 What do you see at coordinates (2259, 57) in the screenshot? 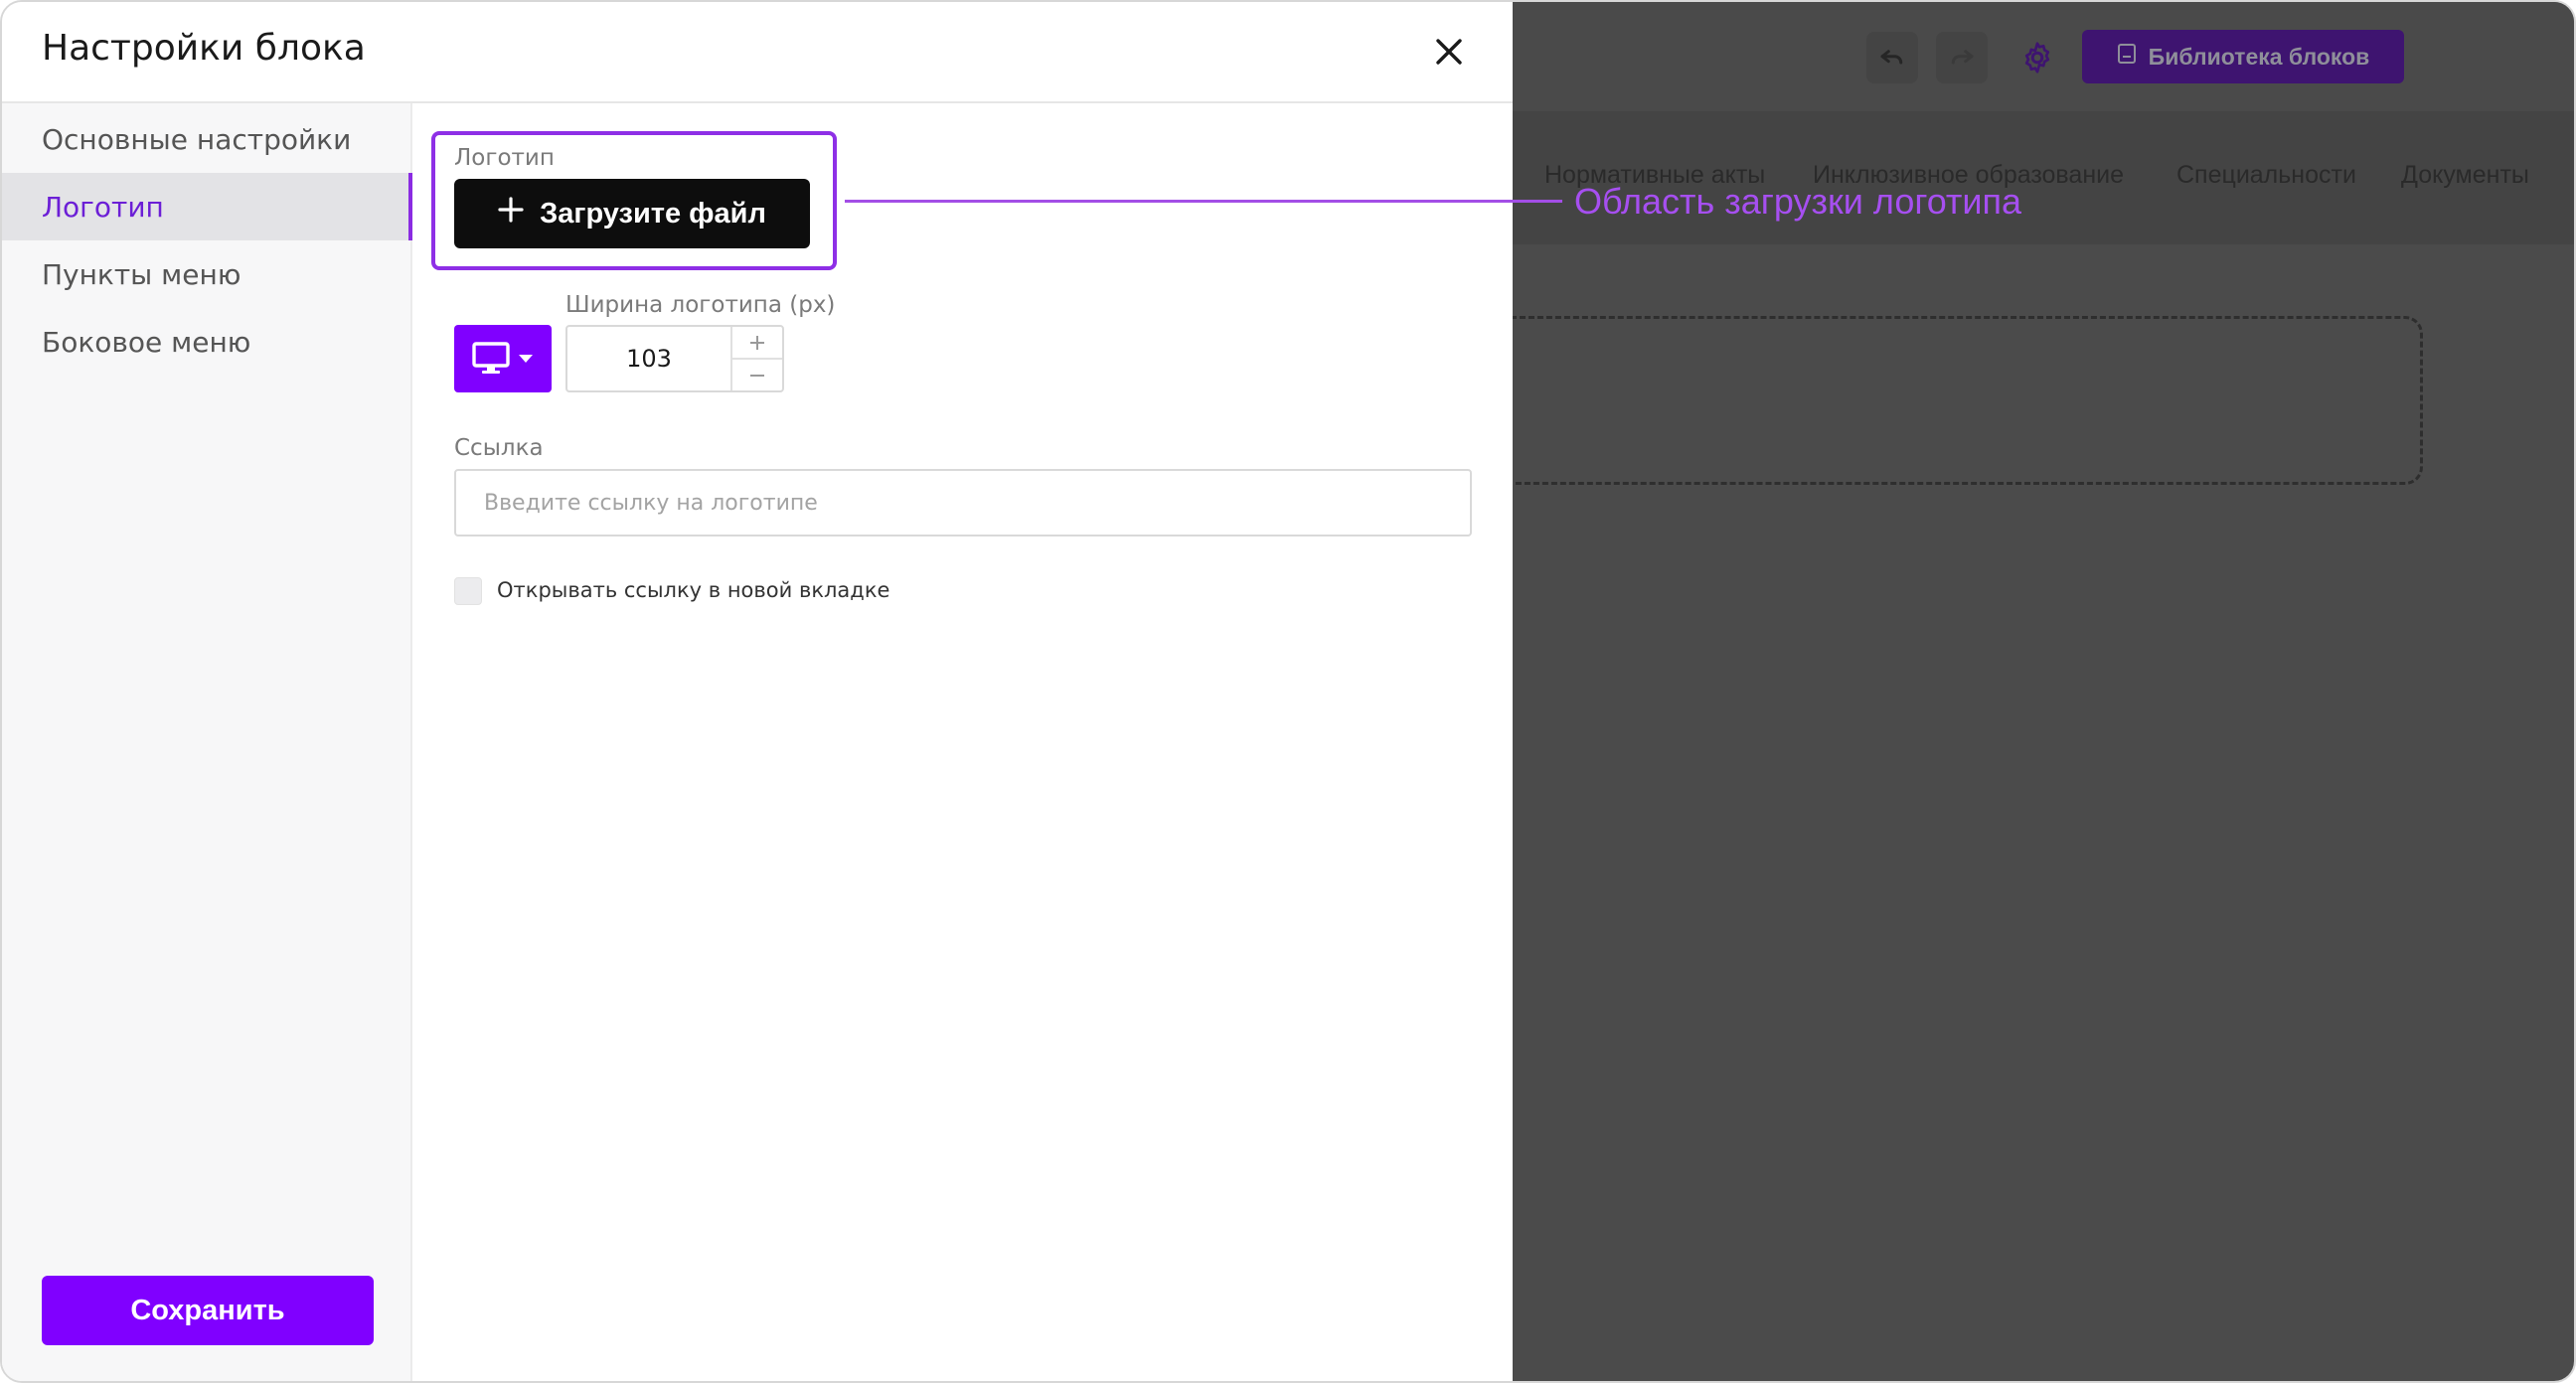
I see `block-library-label: Библиотека блоков` at bounding box center [2259, 57].